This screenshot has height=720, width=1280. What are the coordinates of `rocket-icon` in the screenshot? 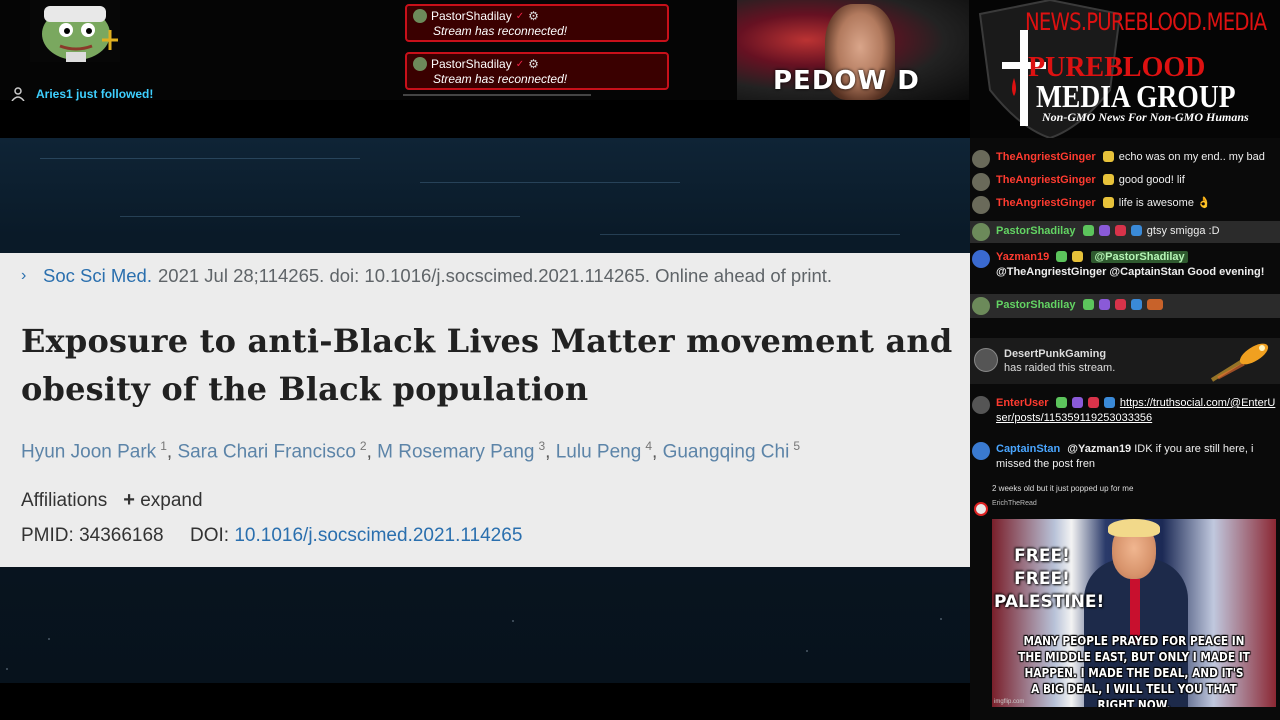 It's located at (1239, 362).